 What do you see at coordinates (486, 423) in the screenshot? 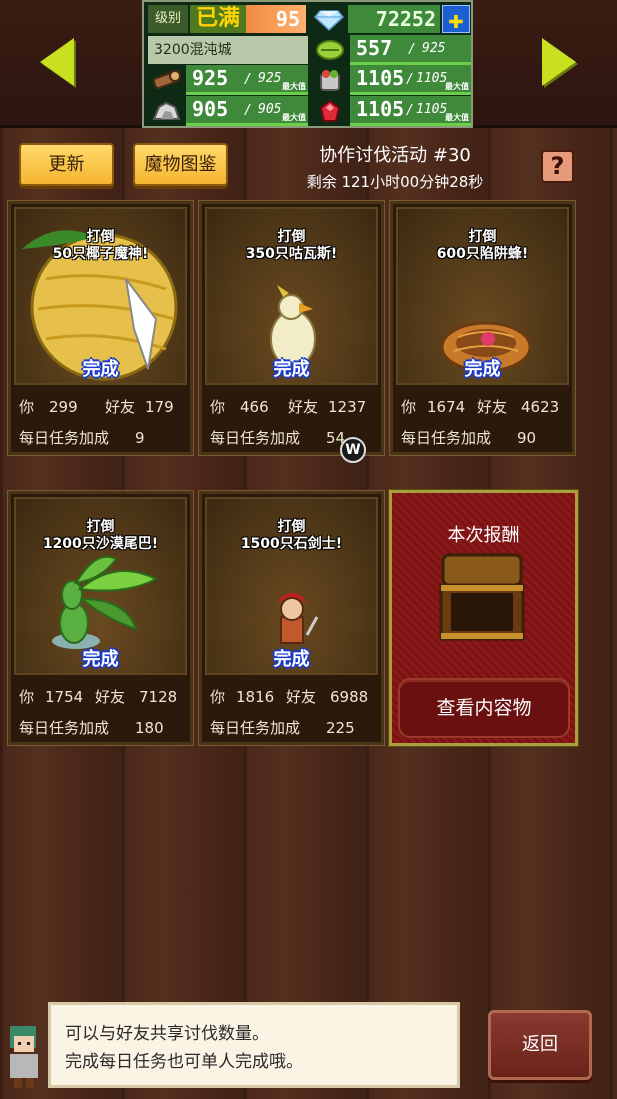
I see `quest-stats: 你 1674 好友 4623 每日任务加成 90` at bounding box center [486, 423].